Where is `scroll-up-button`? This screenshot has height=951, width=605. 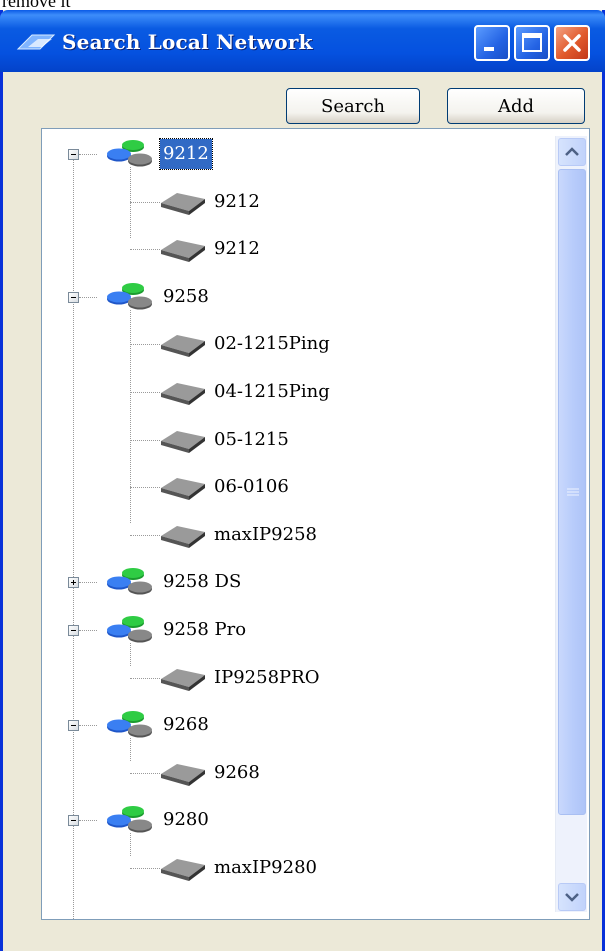 scroll-up-button is located at coordinates (572, 152).